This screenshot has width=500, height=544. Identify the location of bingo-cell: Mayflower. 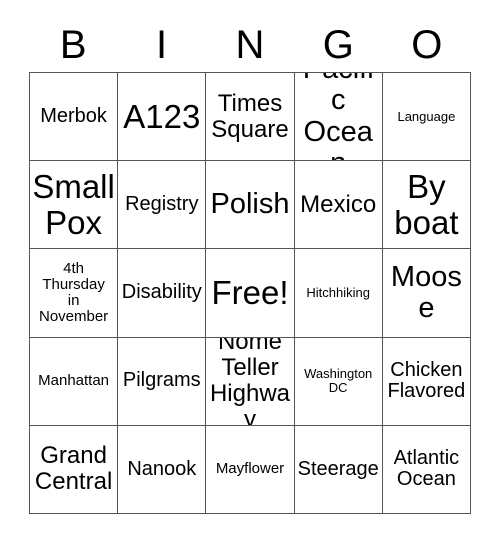
(250, 469).